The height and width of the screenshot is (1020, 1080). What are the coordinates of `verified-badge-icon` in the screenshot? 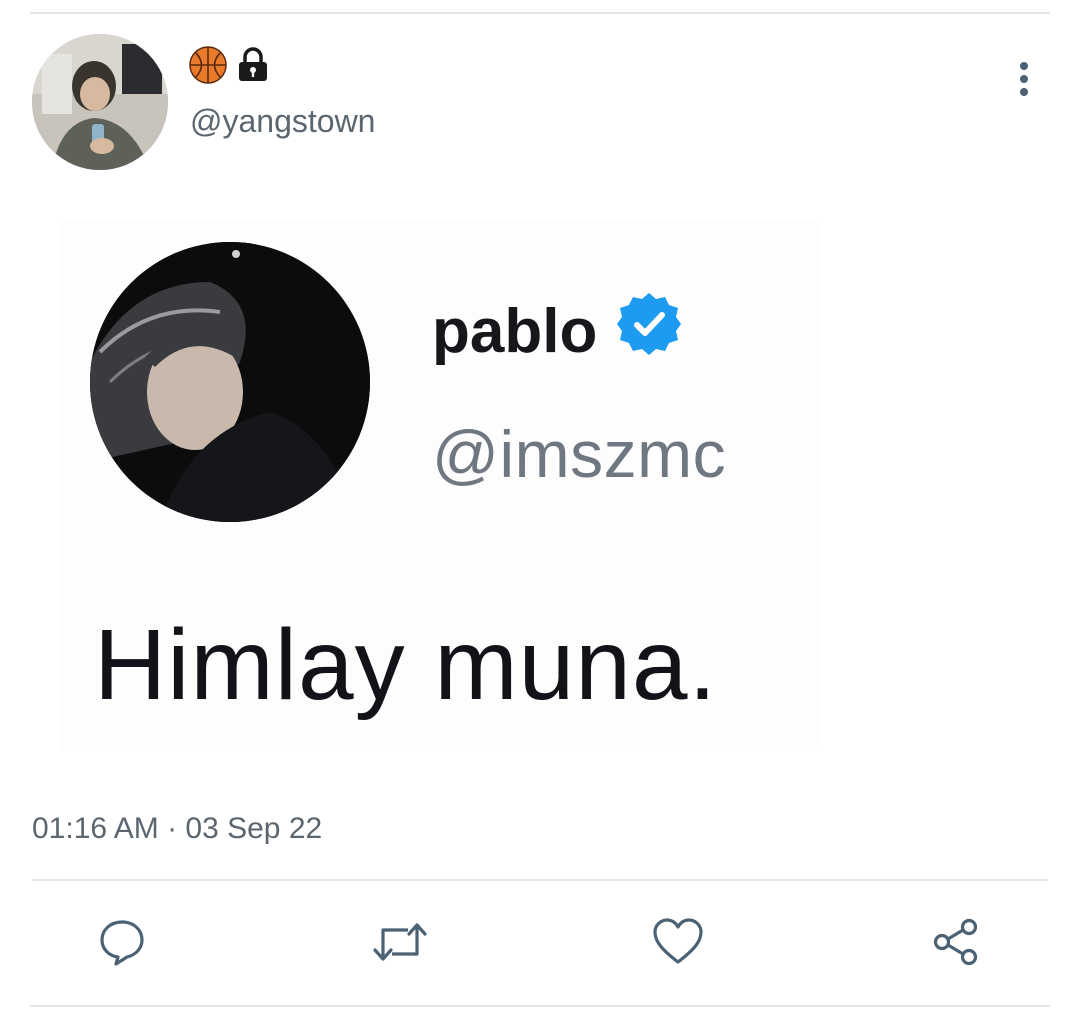 It's located at (649, 331).